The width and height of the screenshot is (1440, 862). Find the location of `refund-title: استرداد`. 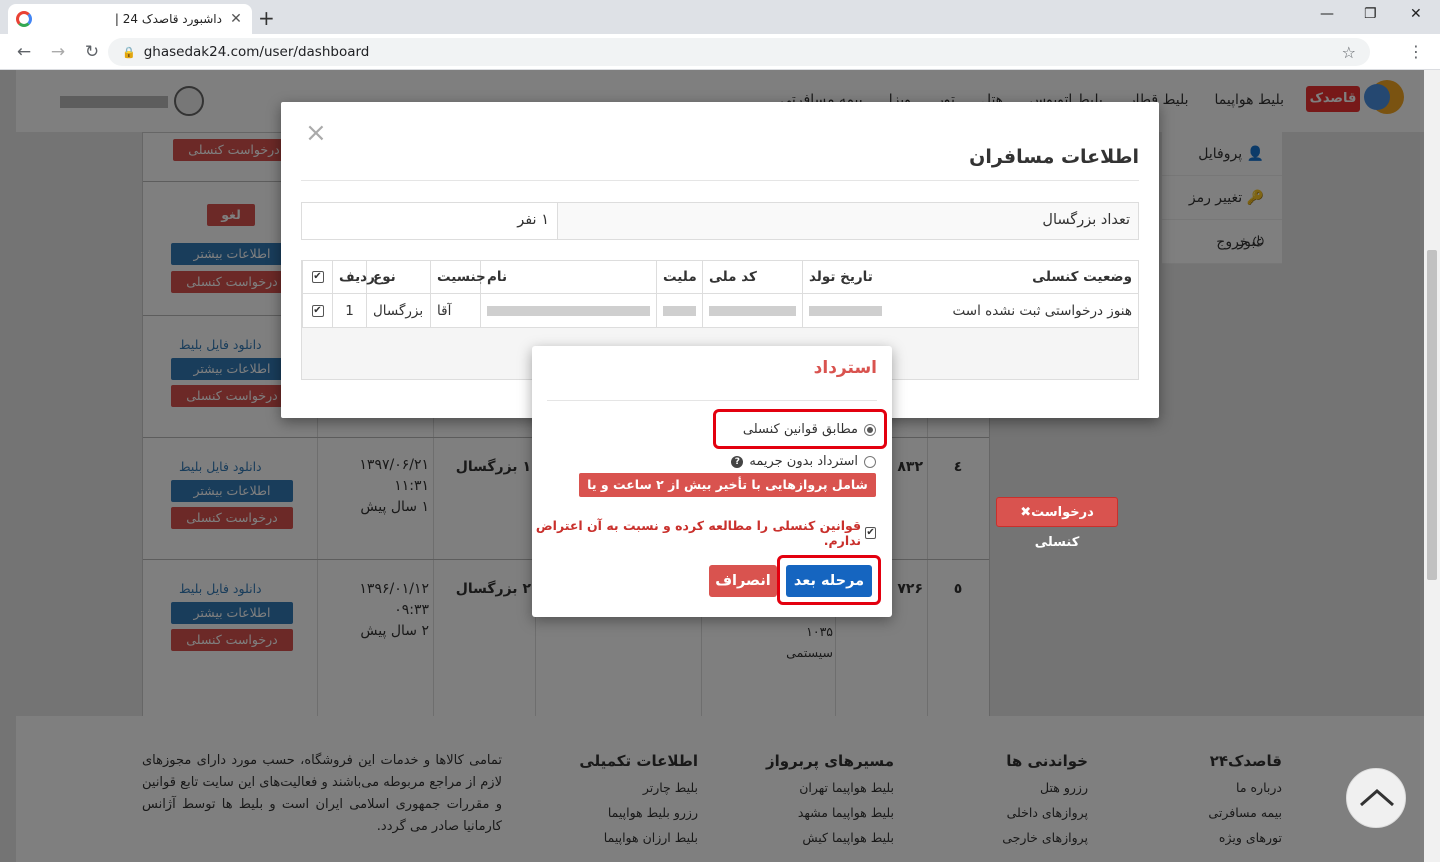

refund-title: استرداد is located at coordinates (845, 368).